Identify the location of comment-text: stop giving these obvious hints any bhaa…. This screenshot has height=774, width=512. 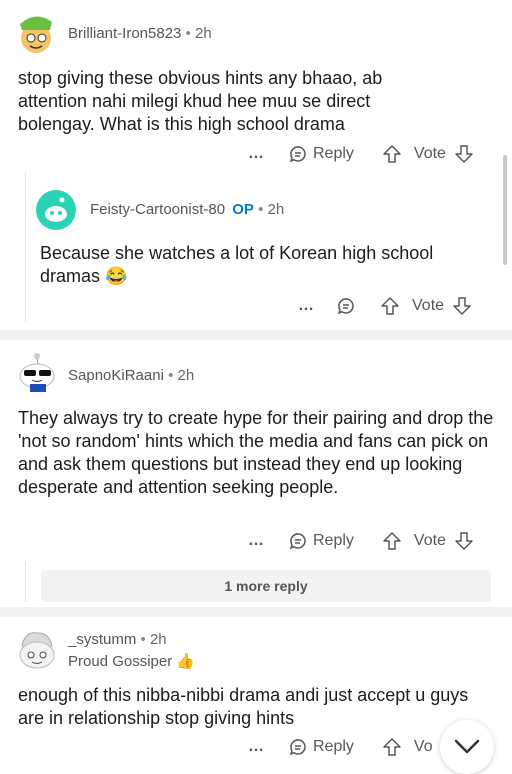
(200, 101).